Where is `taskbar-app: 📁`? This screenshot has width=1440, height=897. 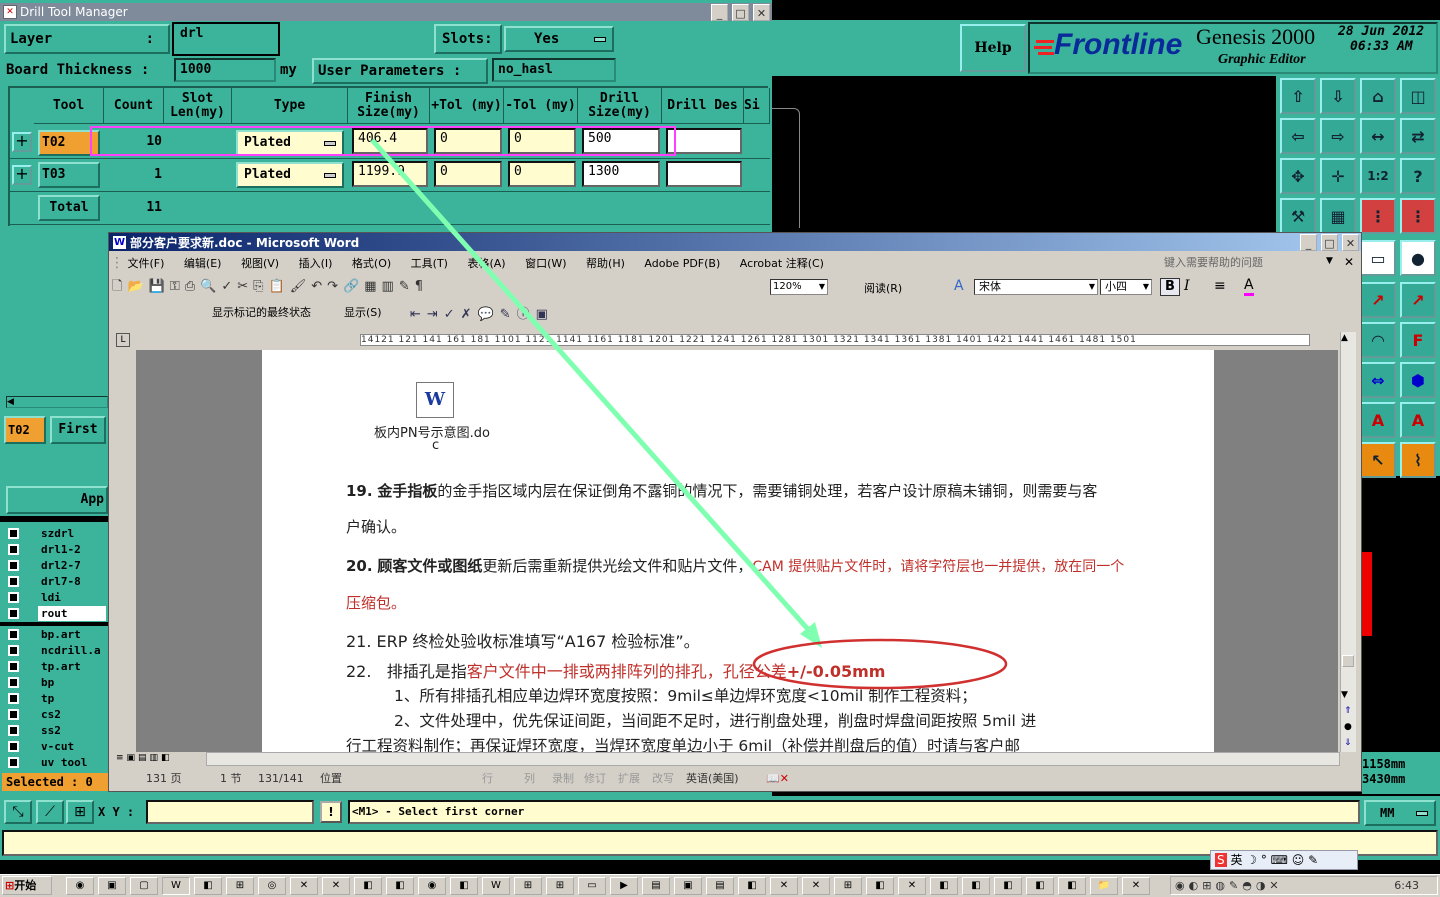
taskbar-app: 📁 is located at coordinates (1104, 886).